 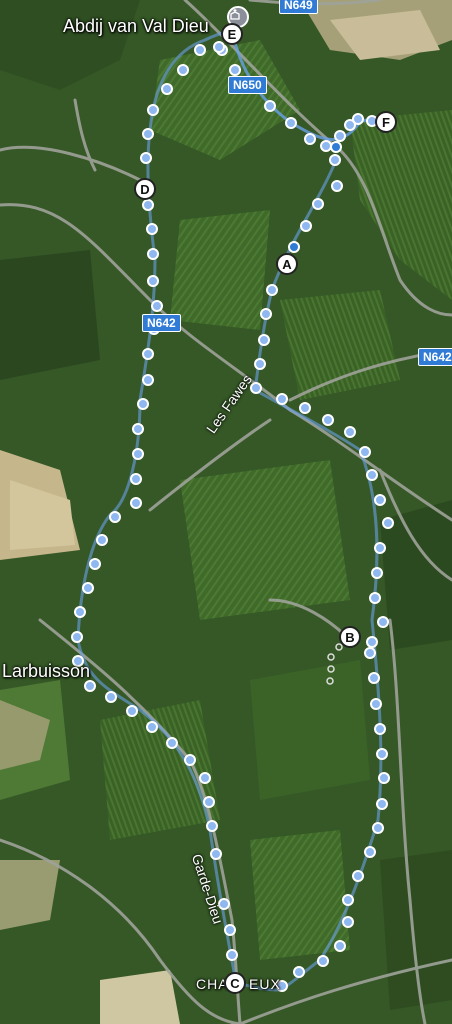 What do you see at coordinates (298, 7) in the screenshot?
I see `road-shield-n649: N649` at bounding box center [298, 7].